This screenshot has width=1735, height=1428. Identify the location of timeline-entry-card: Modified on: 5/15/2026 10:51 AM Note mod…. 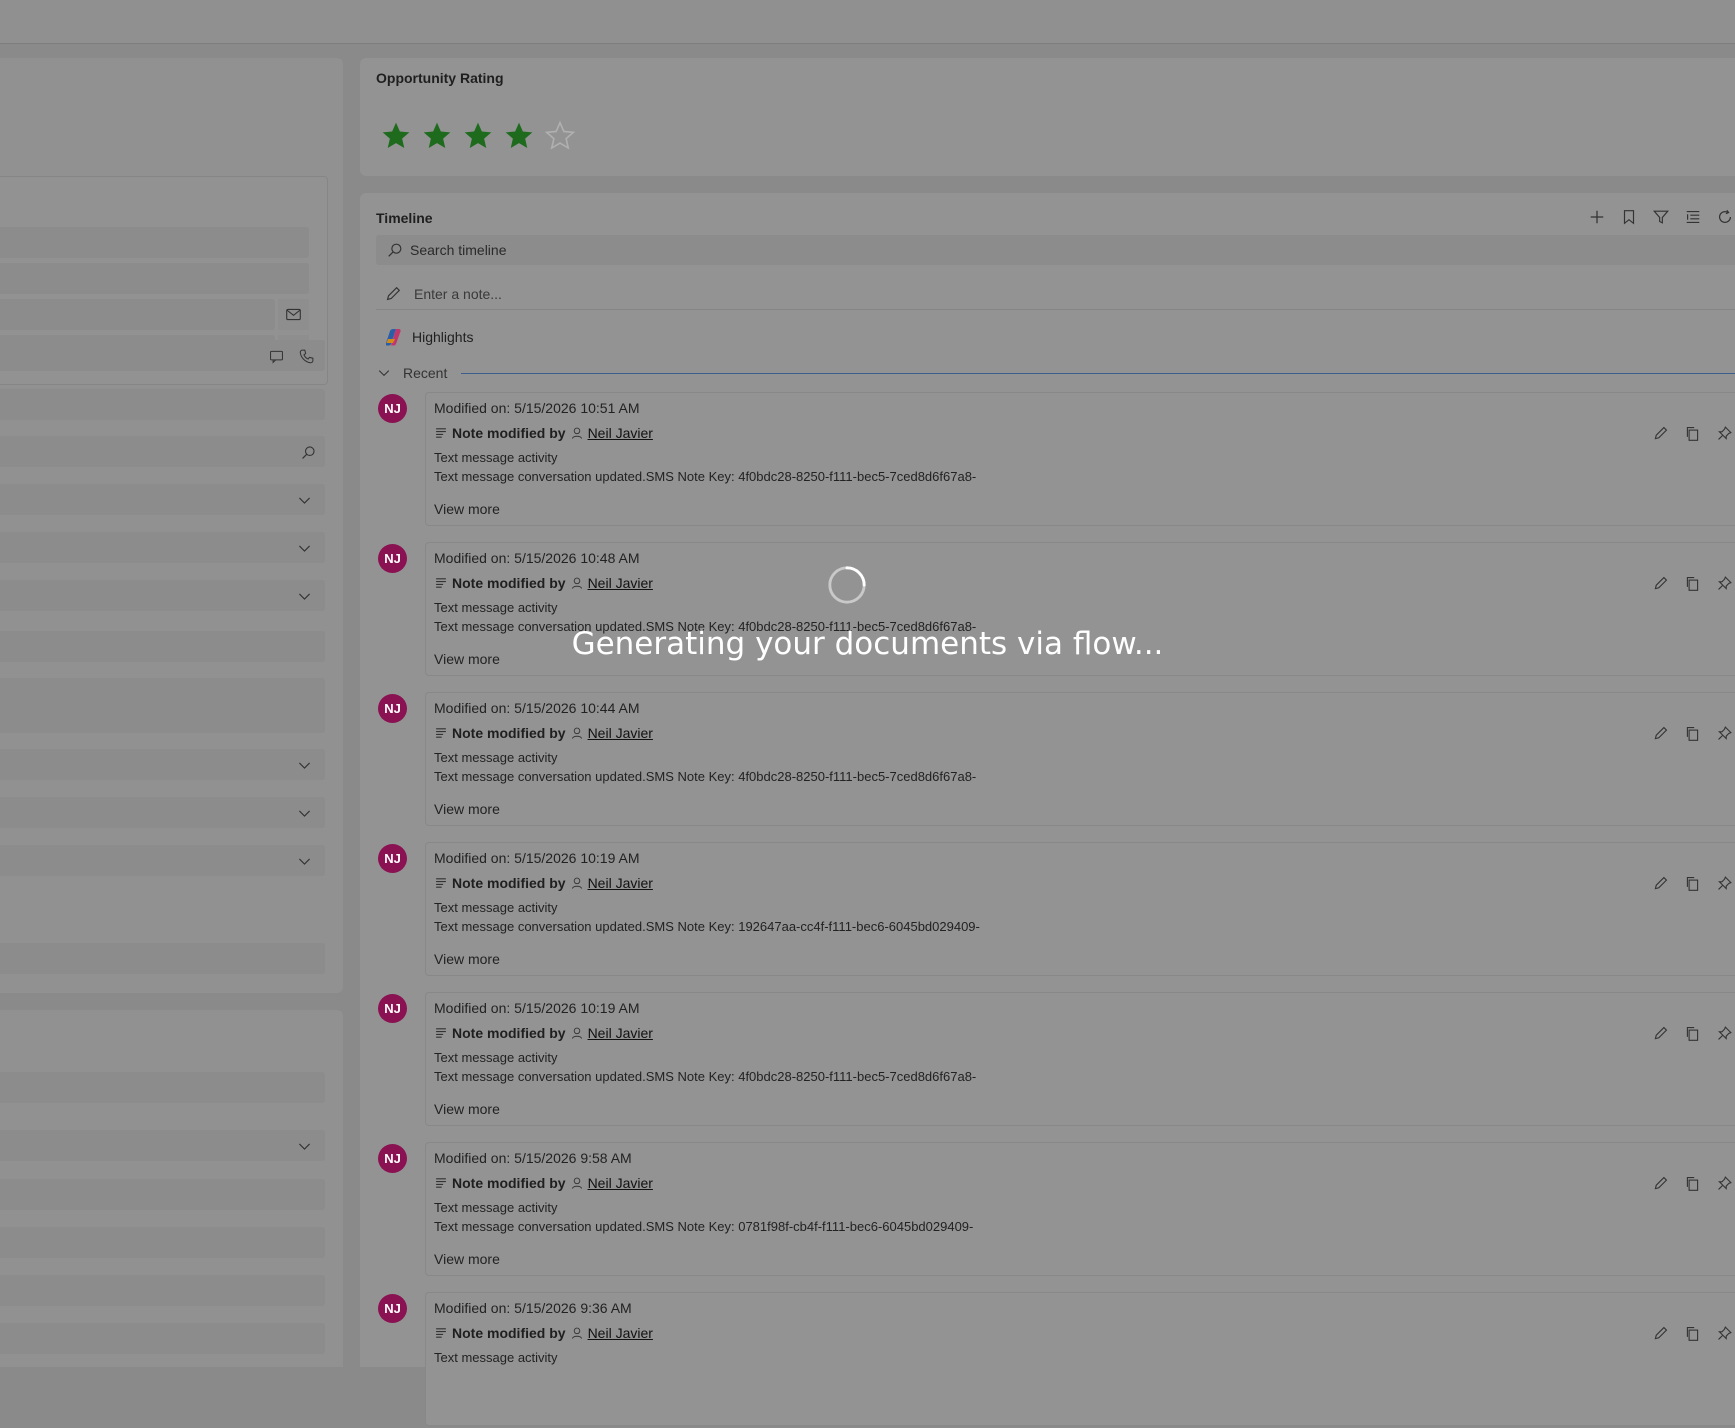
(1080, 459).